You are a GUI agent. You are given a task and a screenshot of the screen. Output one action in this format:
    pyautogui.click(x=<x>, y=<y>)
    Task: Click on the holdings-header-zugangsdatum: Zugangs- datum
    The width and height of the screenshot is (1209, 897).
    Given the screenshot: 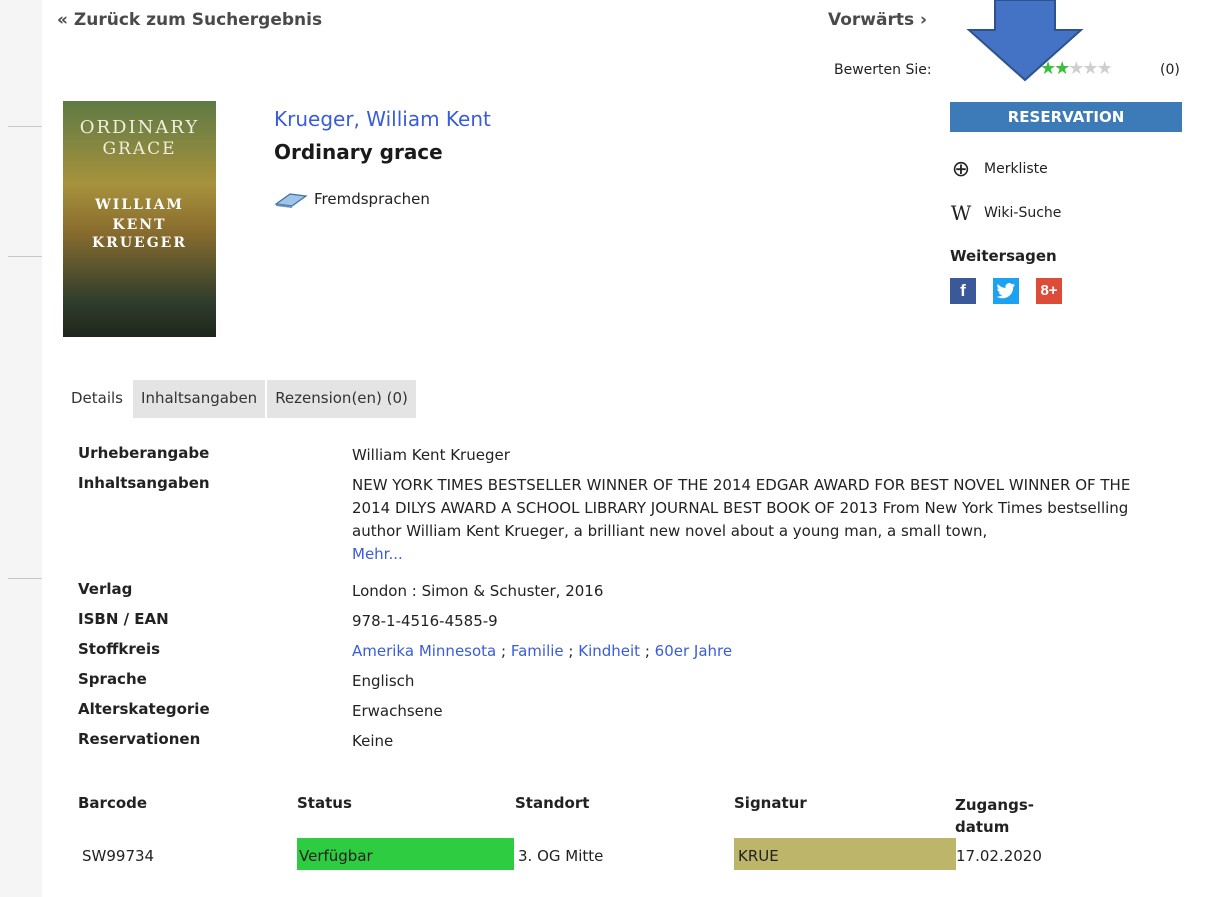 What is the action you would take?
    pyautogui.click(x=994, y=816)
    